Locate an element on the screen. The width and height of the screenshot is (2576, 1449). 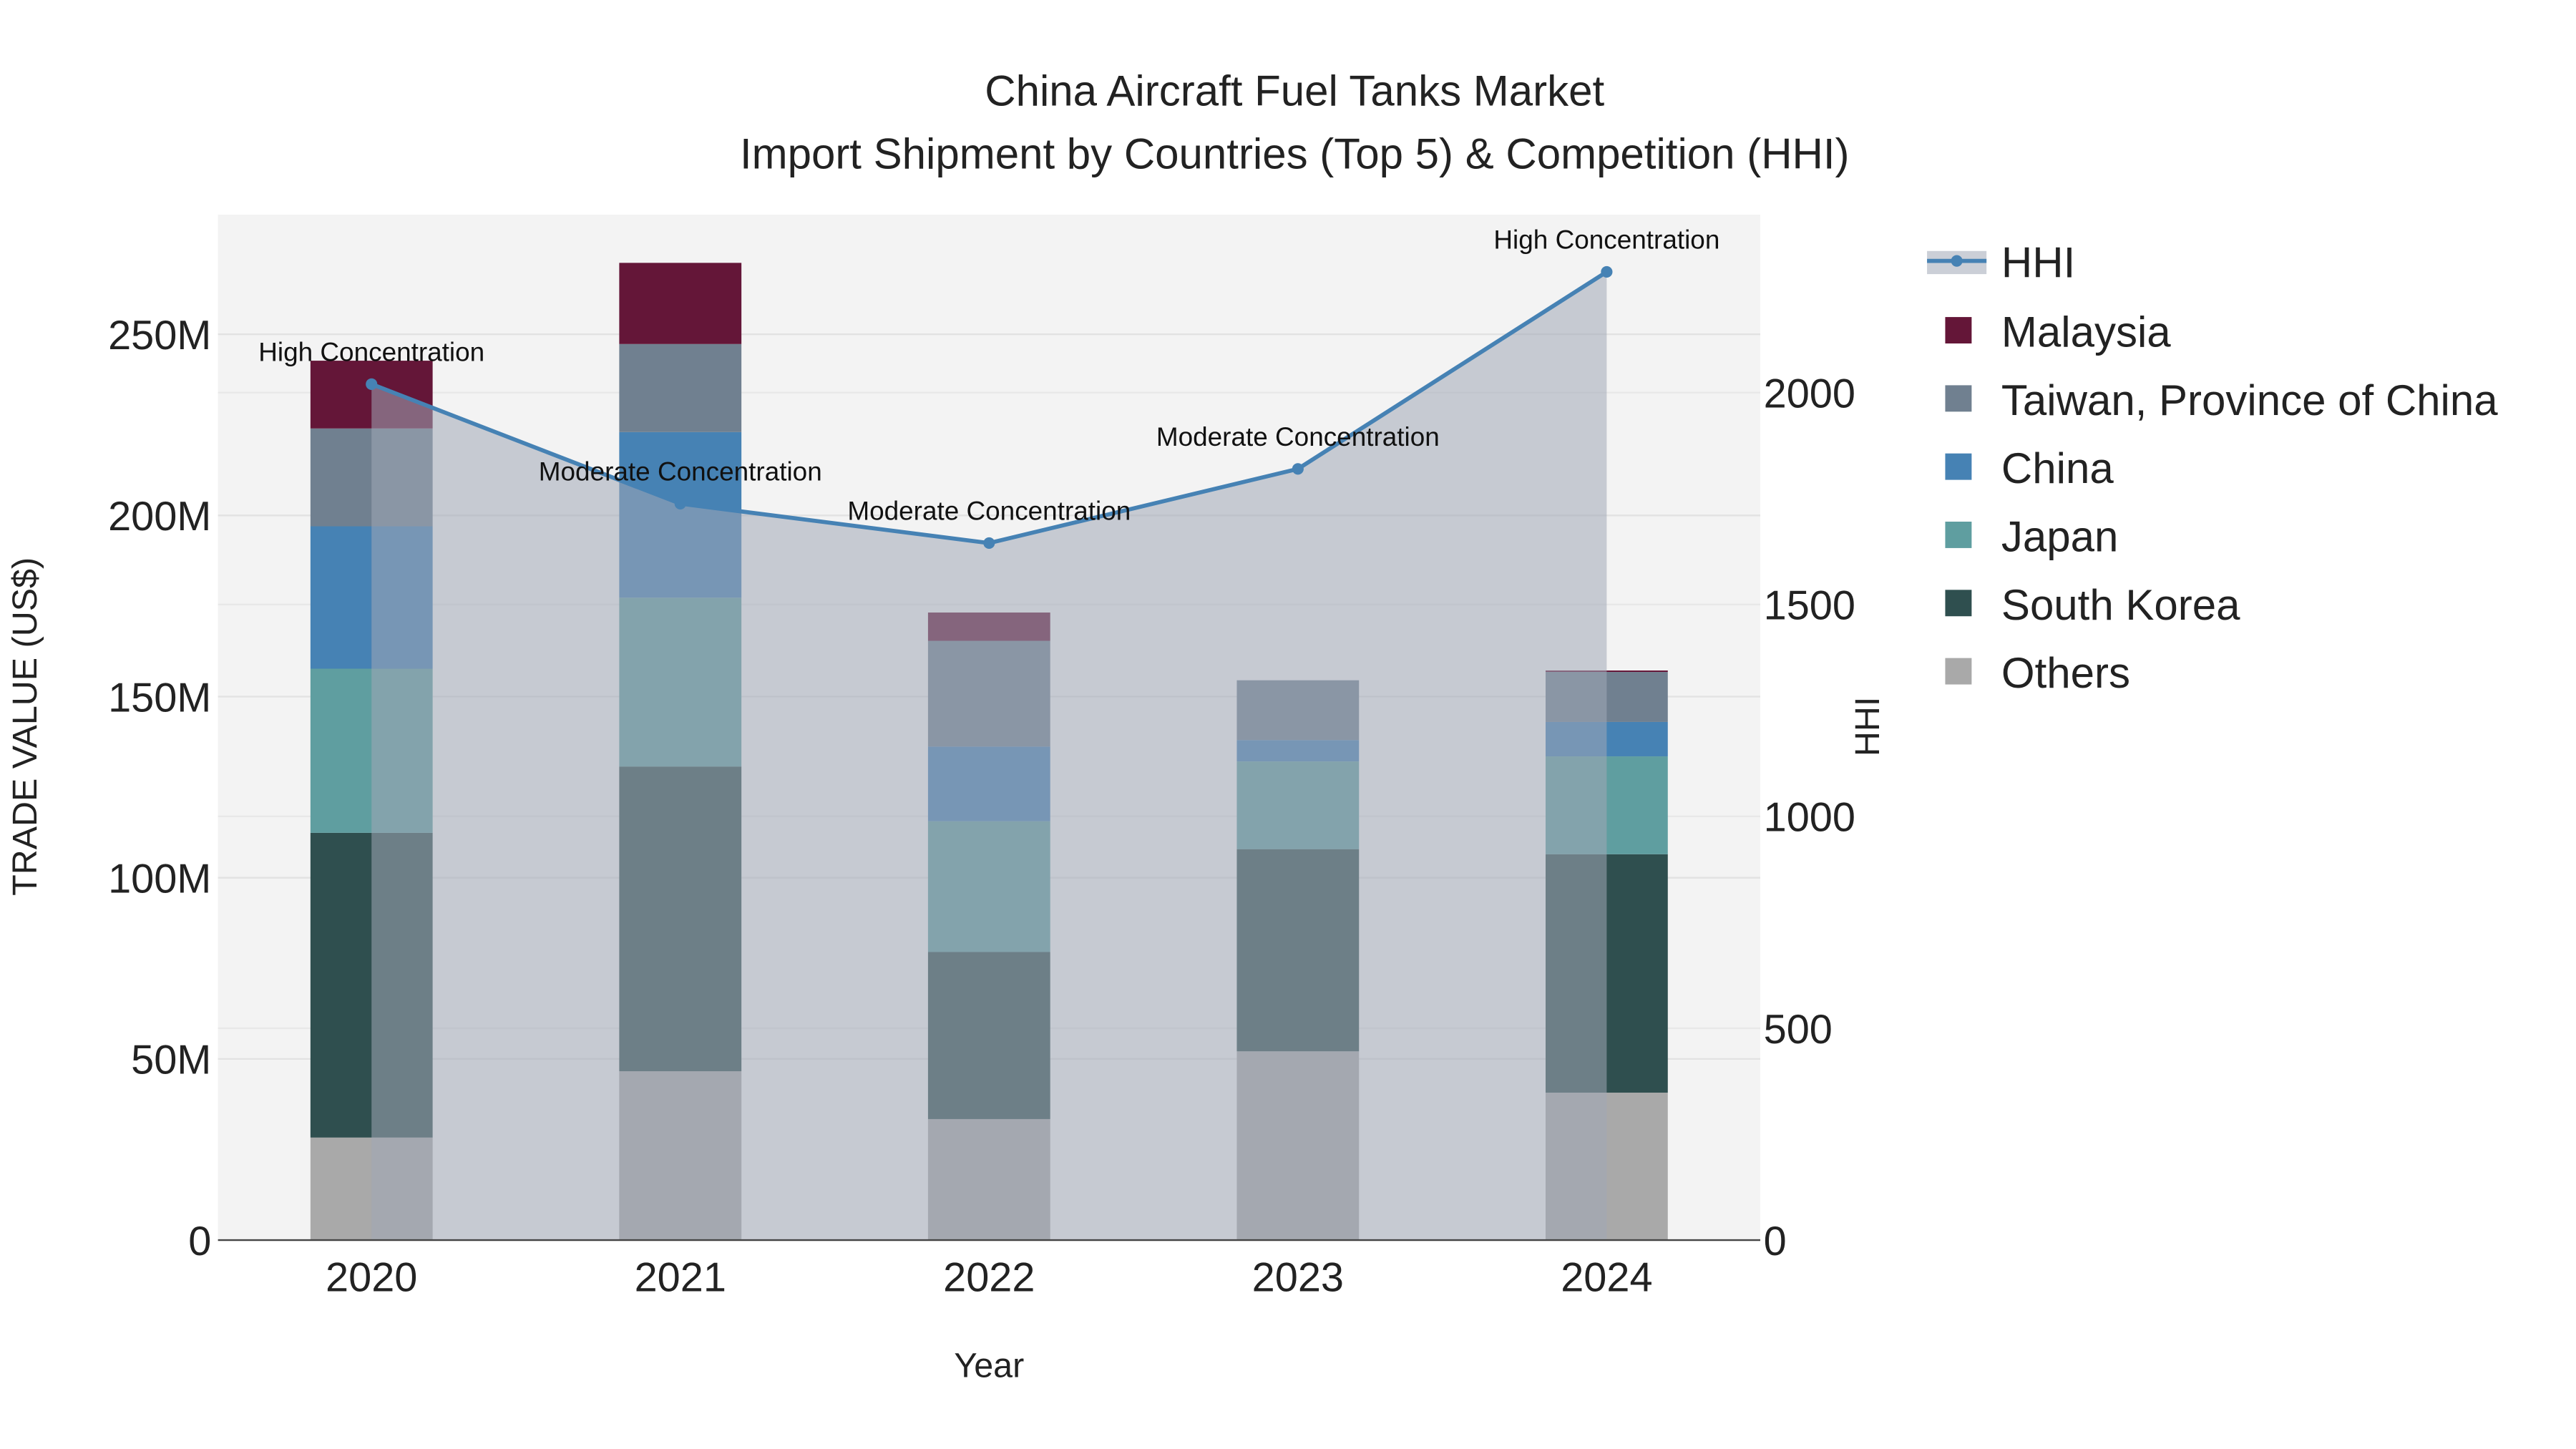
hhi-point-2024 is located at coordinates (1607, 271).